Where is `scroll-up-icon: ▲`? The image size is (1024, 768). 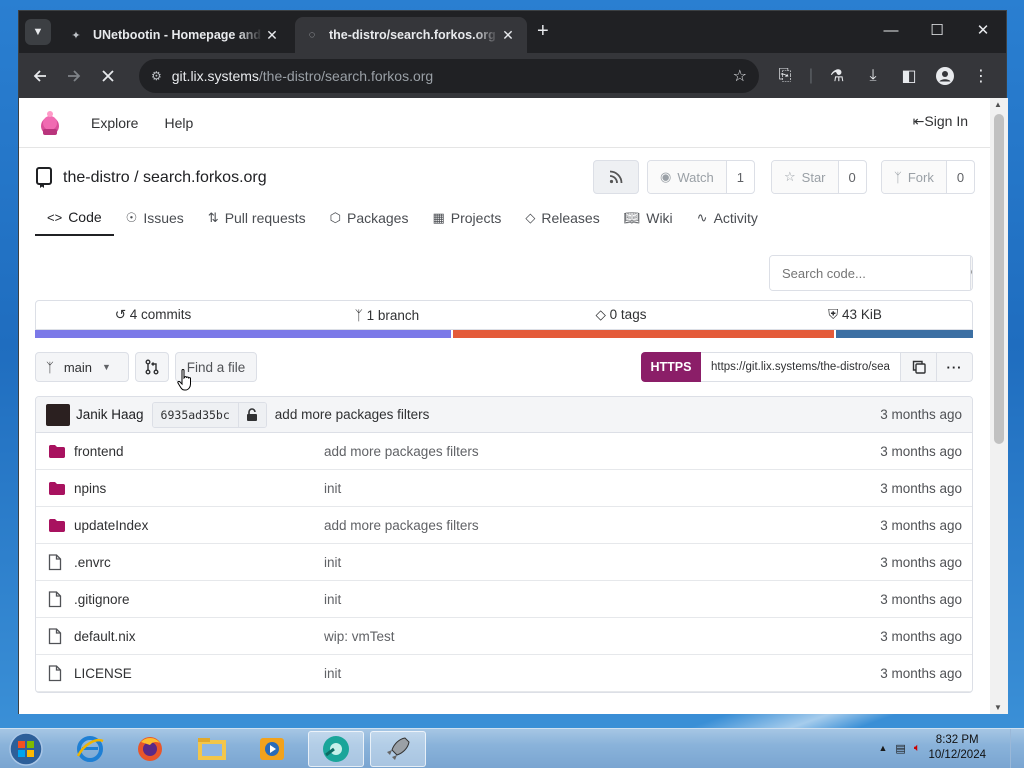
scroll-up-icon: ▲ is located at coordinates (998, 104).